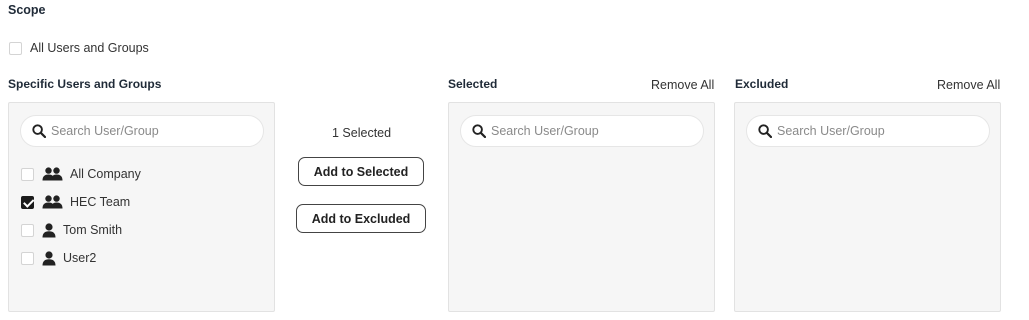  I want to click on selected-search, so click(582, 131).